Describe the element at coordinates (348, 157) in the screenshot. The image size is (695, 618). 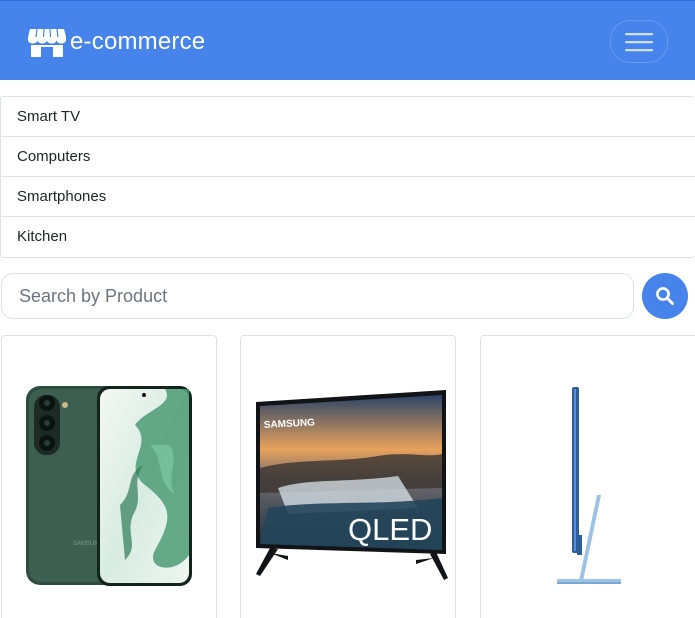
I see `category-item-computers: Computers` at that location.